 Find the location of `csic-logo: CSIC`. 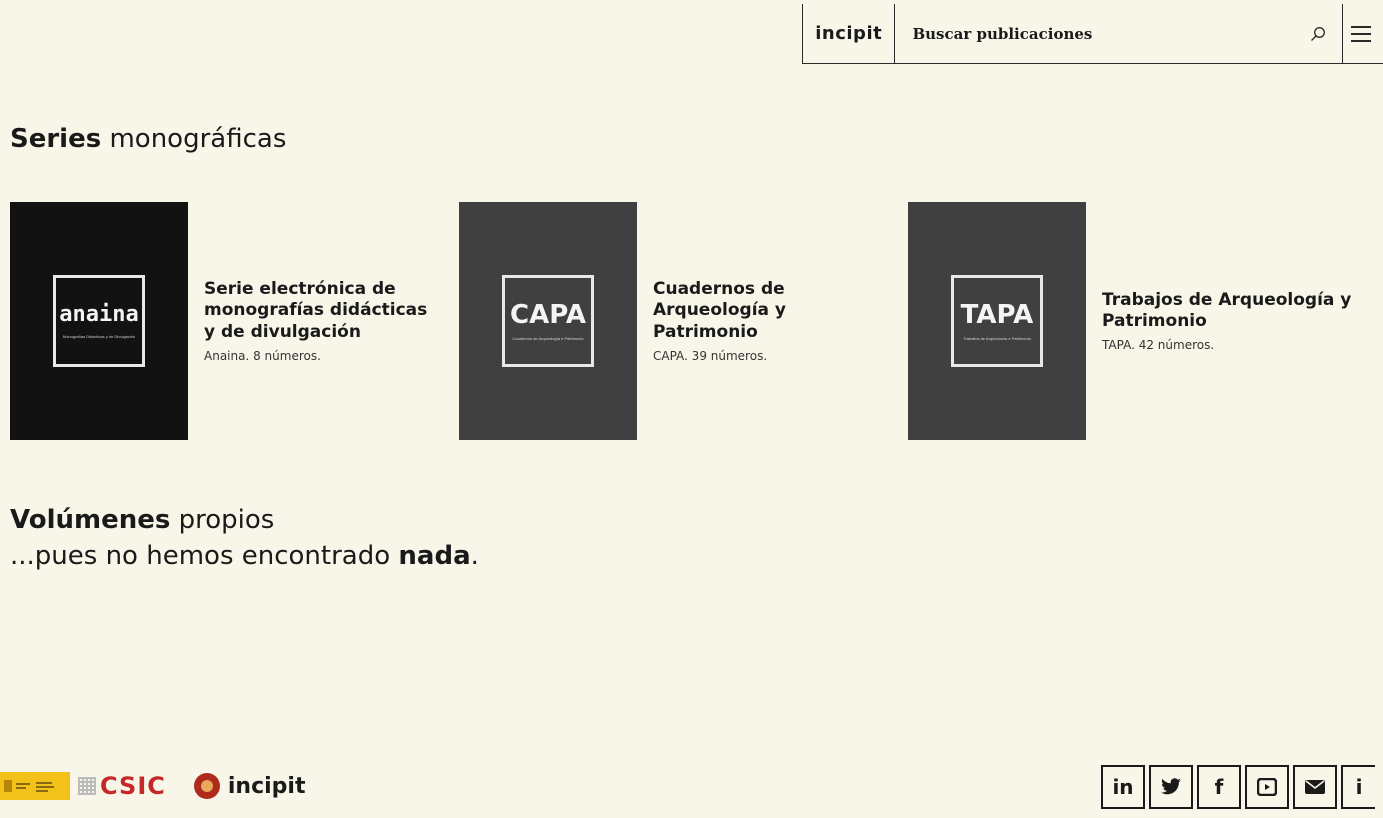

csic-logo: CSIC is located at coordinates (122, 786).